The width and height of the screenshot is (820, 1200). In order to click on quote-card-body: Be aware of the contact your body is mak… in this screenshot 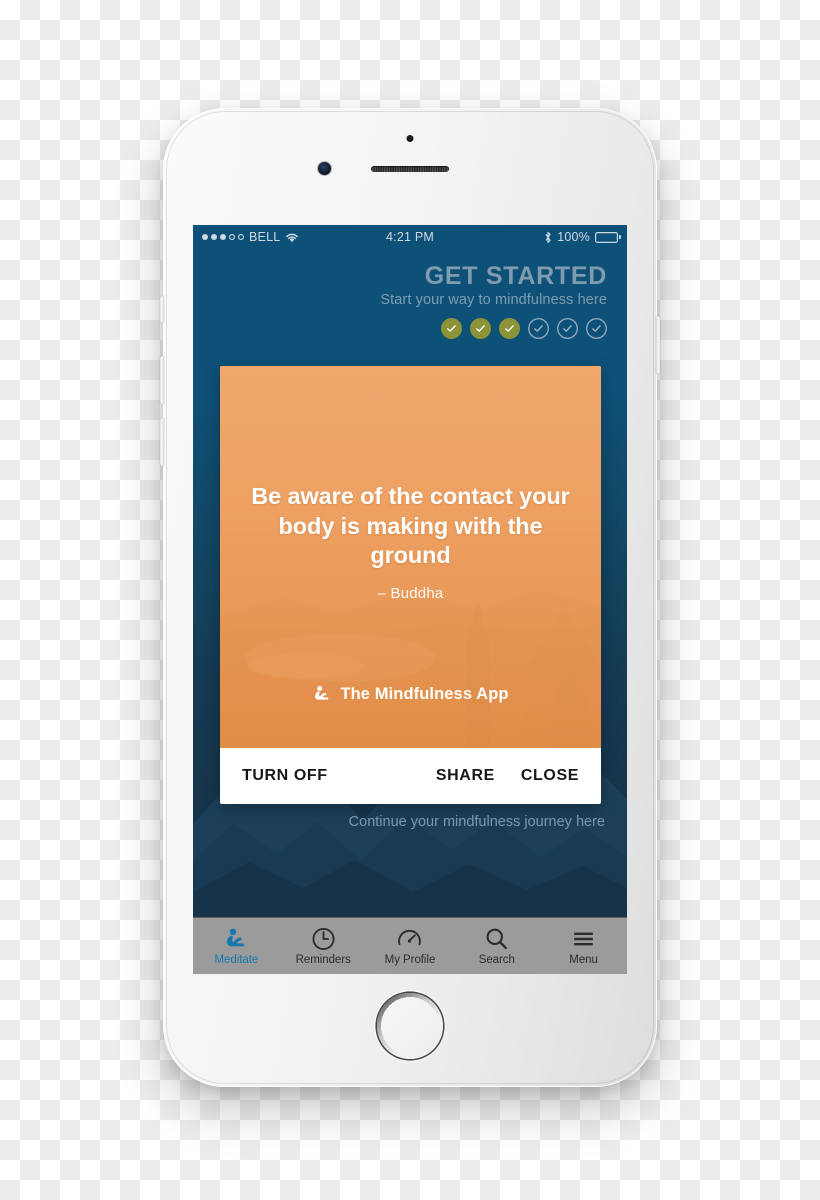, I will do `click(410, 557)`.